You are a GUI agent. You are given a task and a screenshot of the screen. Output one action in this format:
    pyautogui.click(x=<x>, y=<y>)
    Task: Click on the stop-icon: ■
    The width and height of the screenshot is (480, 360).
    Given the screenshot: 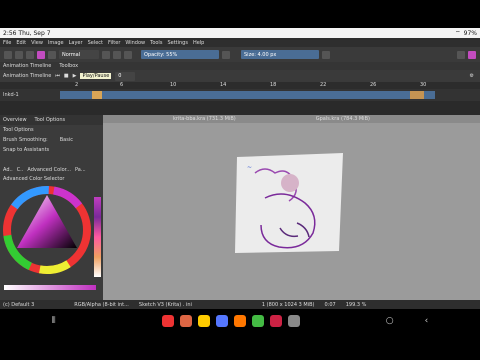 What is the action you would take?
    pyautogui.click(x=66, y=76)
    